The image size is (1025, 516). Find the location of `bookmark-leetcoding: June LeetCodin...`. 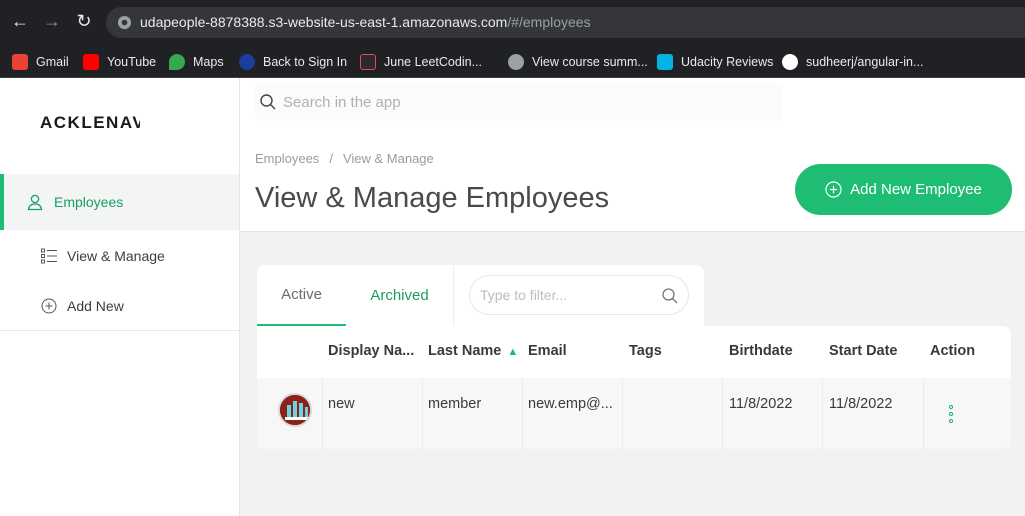

bookmark-leetcoding: June LeetCodin... is located at coordinates (421, 62).